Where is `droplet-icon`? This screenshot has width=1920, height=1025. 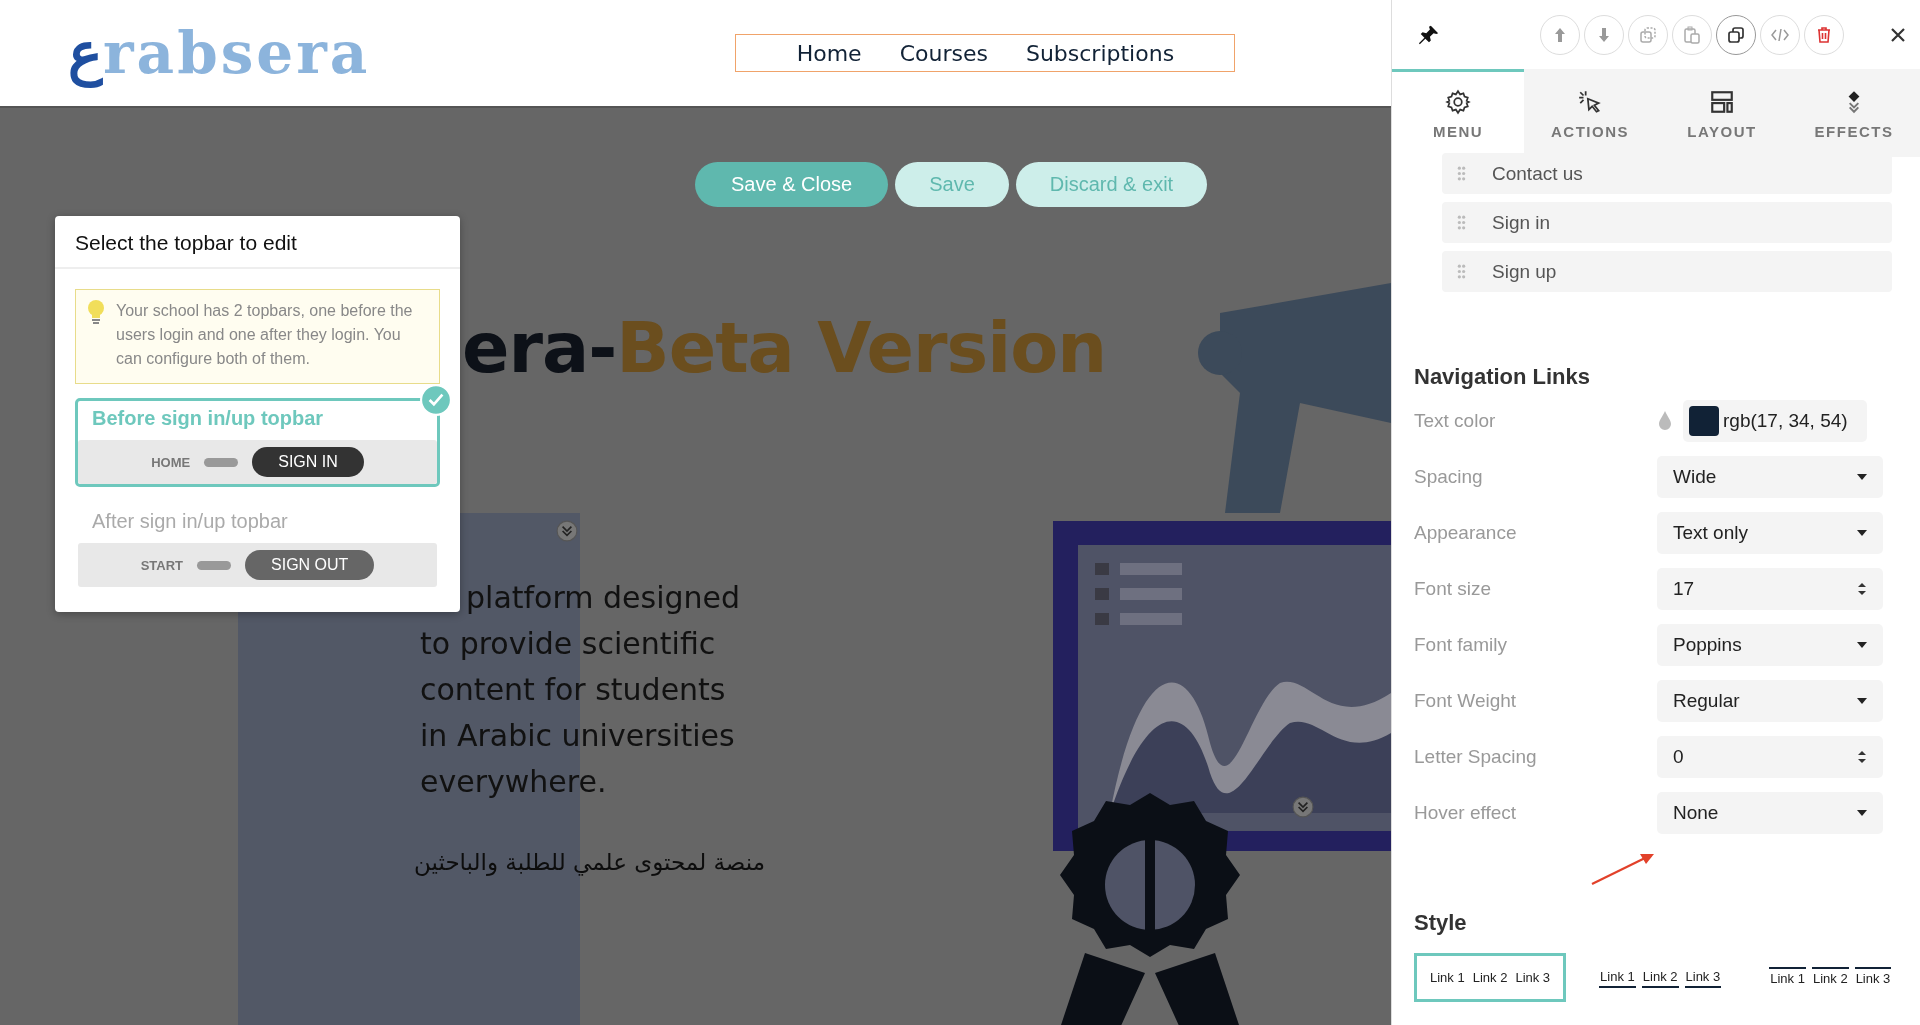 droplet-icon is located at coordinates (1665, 421).